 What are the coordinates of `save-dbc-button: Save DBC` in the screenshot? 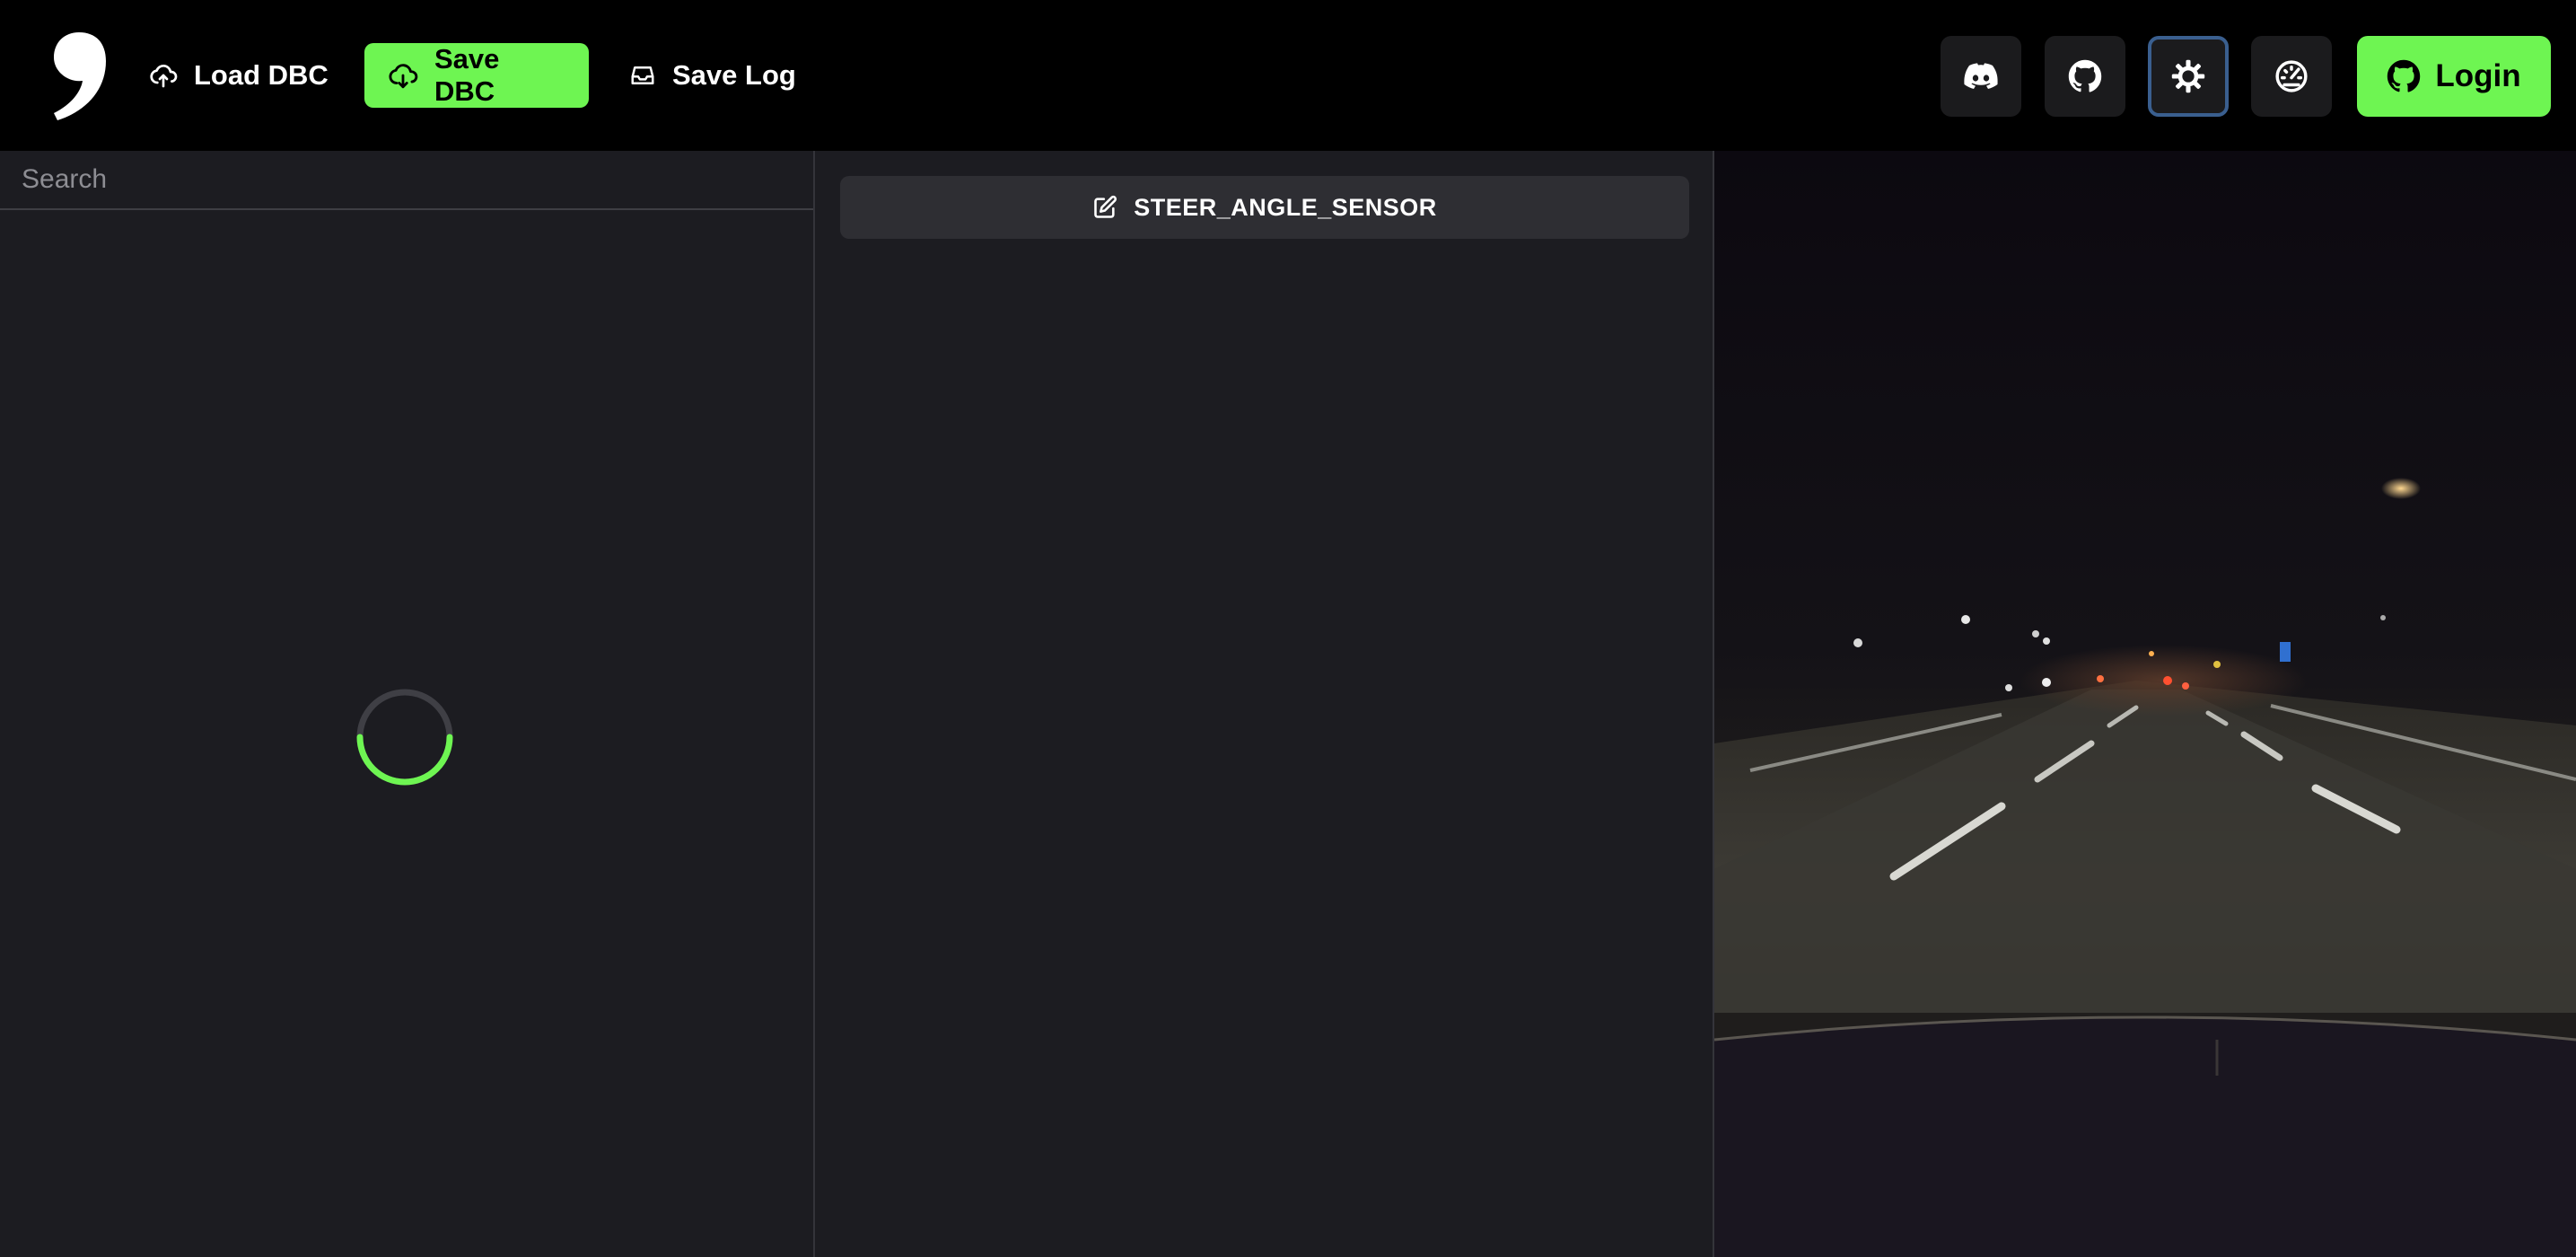 It's located at (476, 76).